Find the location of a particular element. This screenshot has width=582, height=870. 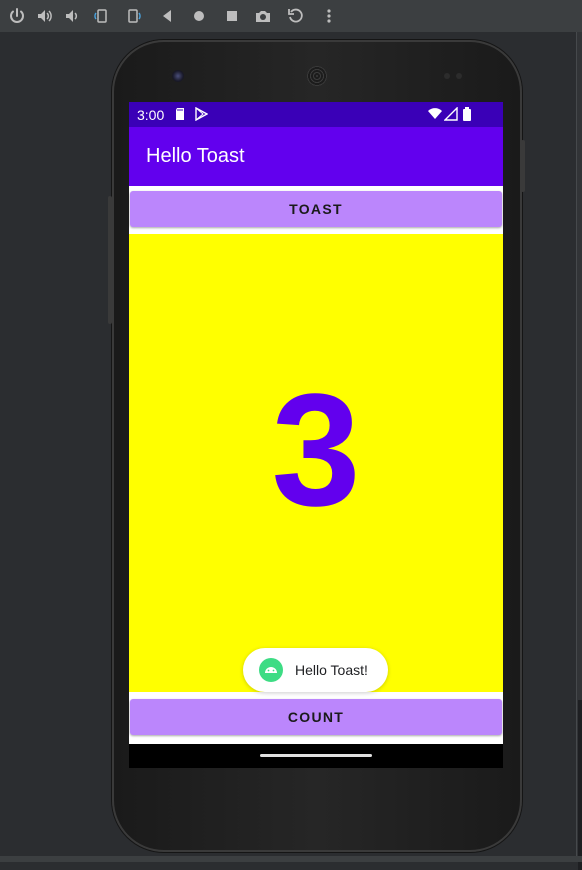

play-store-icon is located at coordinates (201, 114).